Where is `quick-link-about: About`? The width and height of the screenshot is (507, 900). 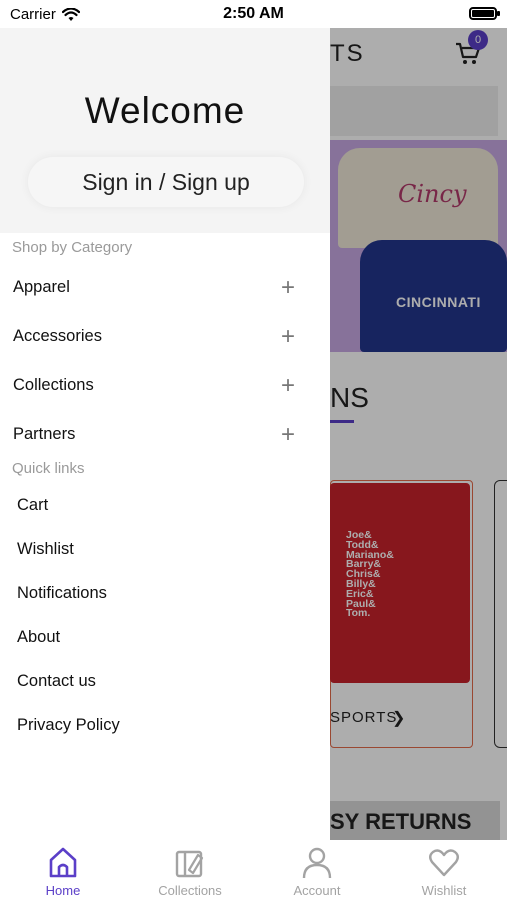 quick-link-about: About is located at coordinates (38, 637).